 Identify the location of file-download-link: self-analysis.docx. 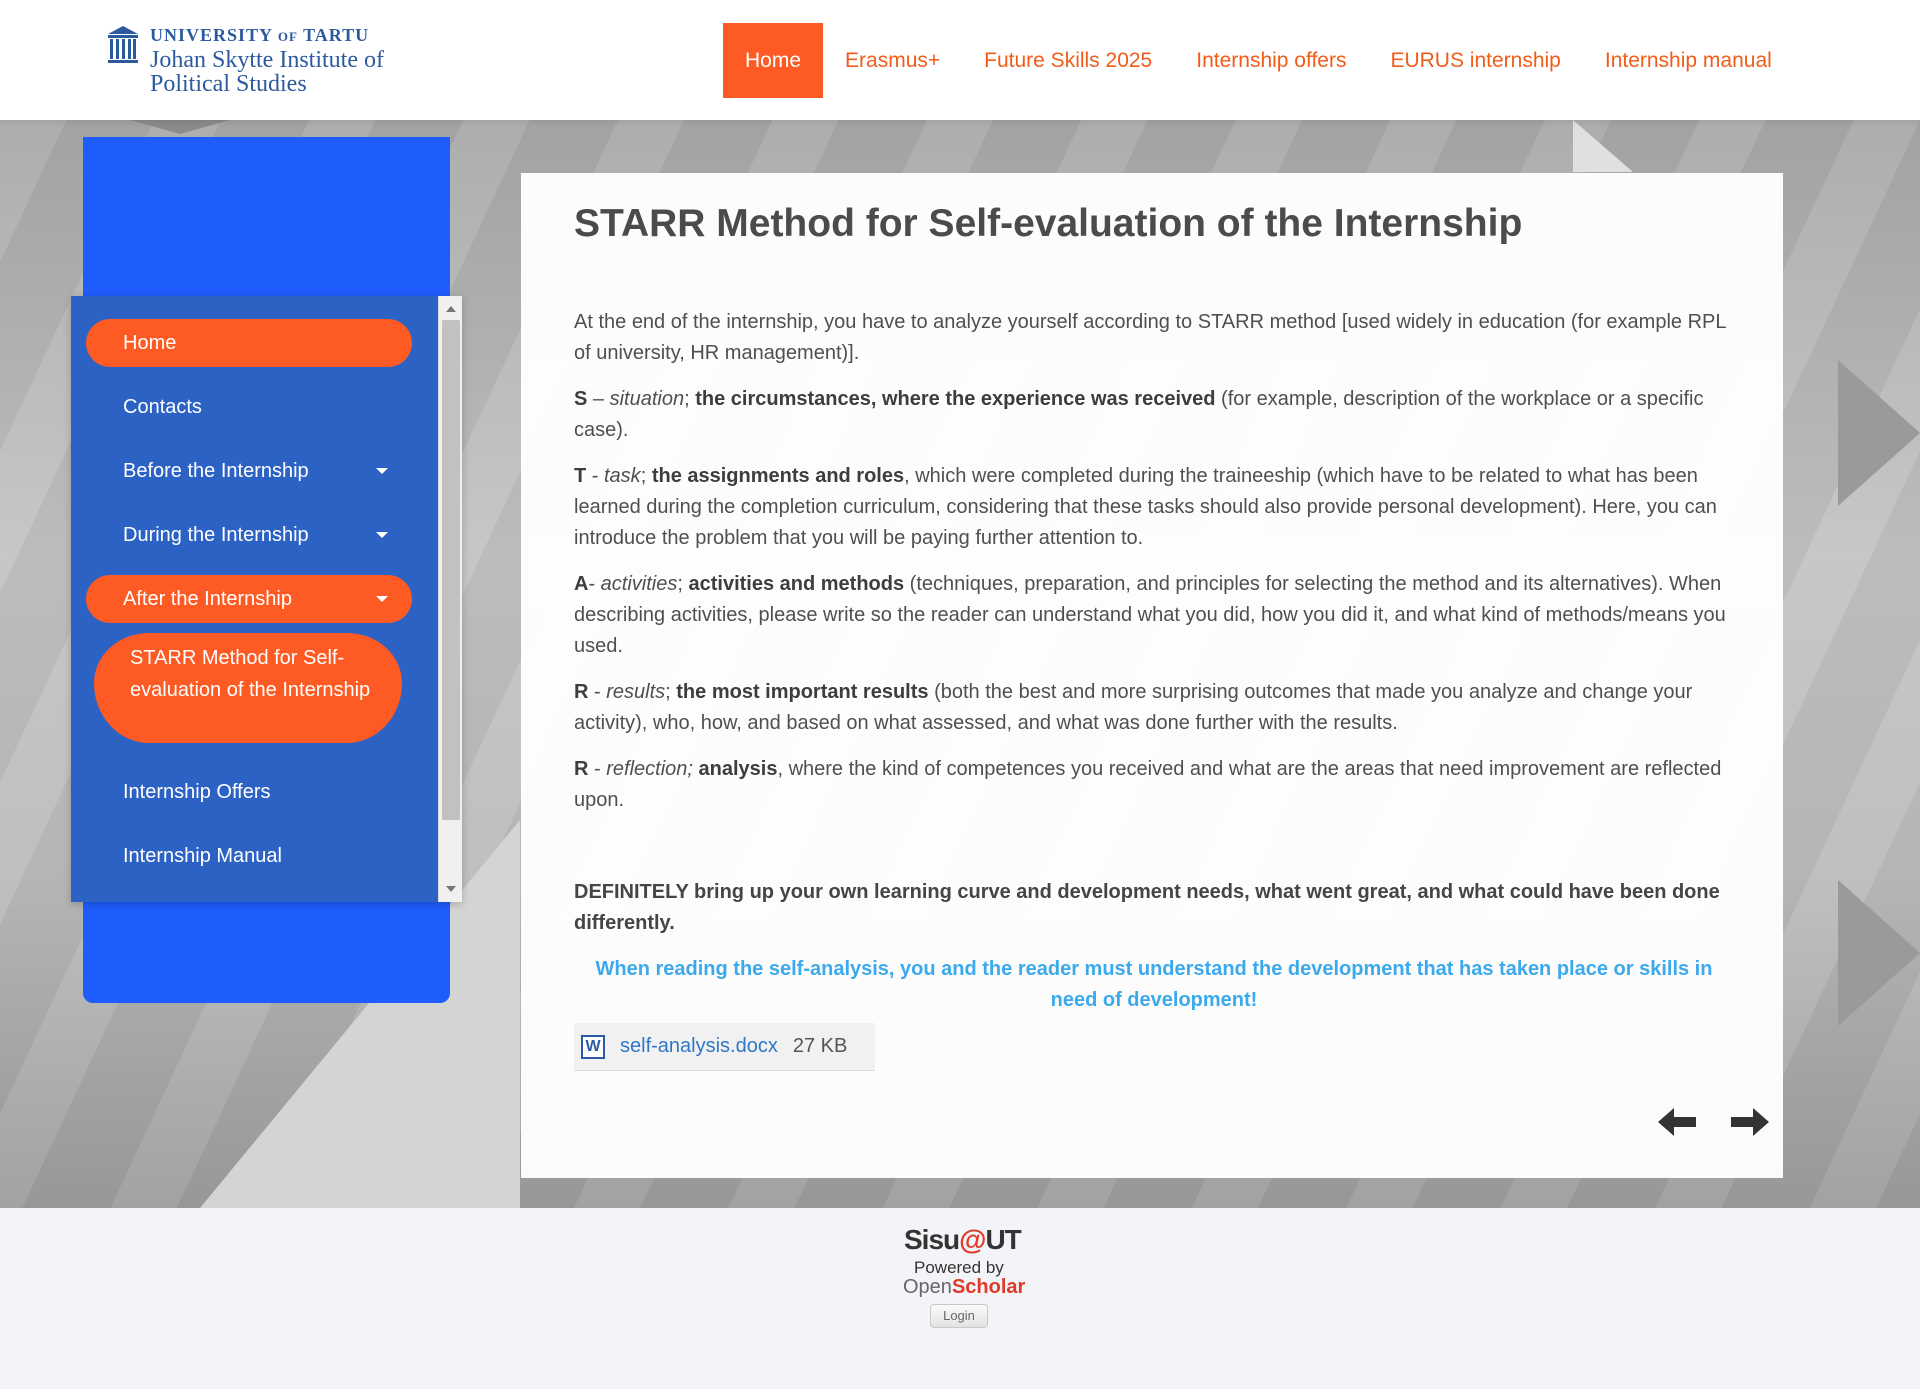
(699, 1046).